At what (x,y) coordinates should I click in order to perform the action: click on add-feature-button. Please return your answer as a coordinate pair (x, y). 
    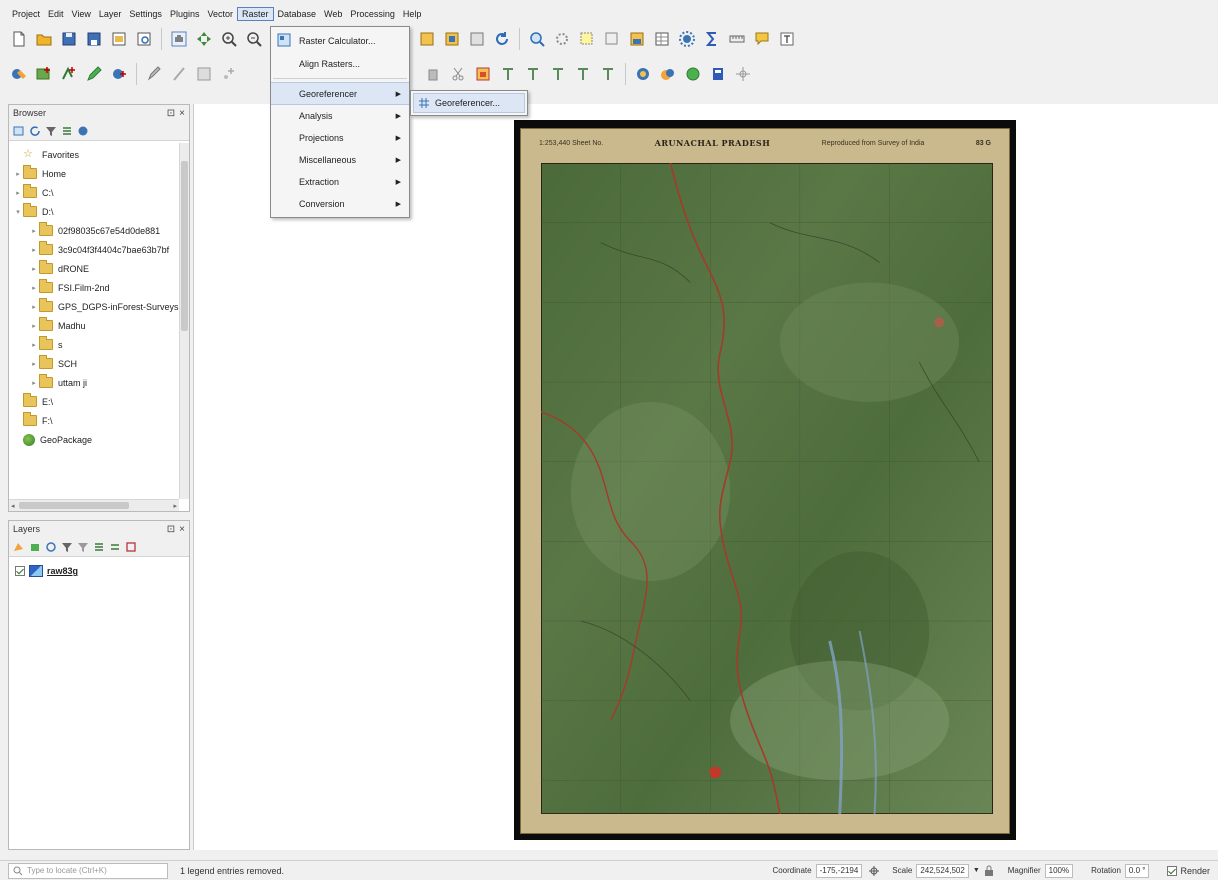
    Looking at the image, I should click on (229, 74).